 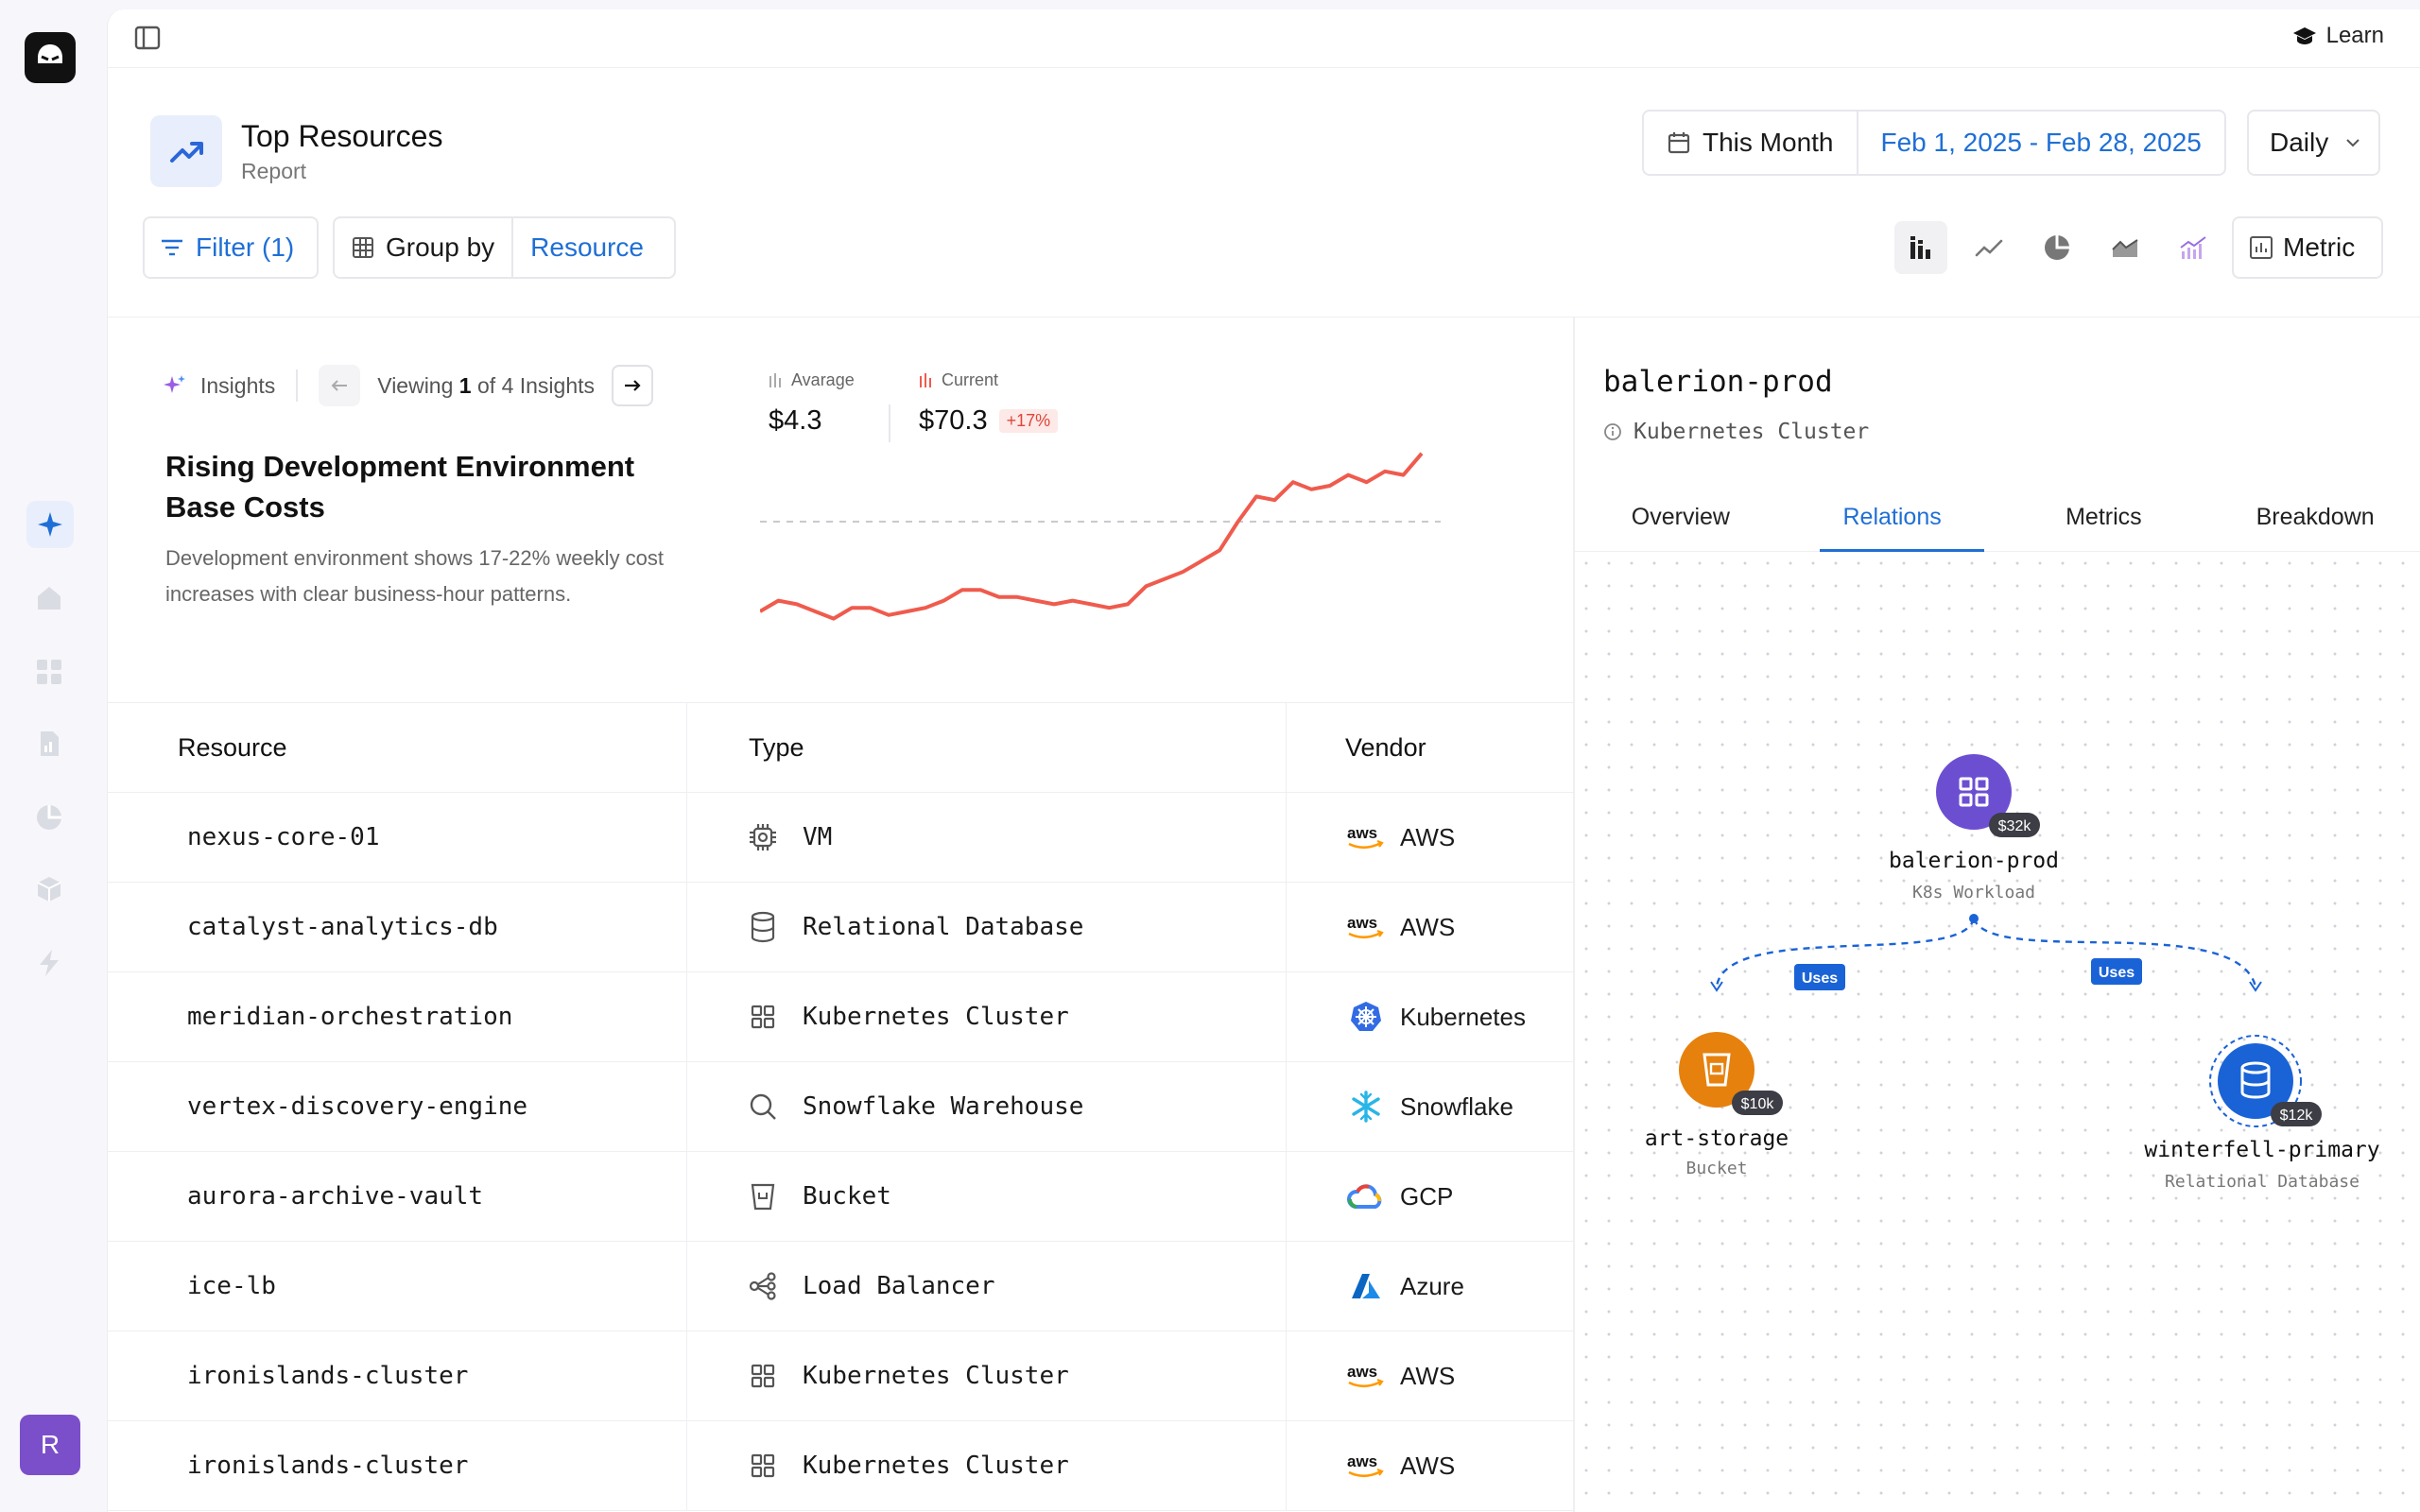 What do you see at coordinates (50, 57) in the screenshot?
I see `app-logo` at bounding box center [50, 57].